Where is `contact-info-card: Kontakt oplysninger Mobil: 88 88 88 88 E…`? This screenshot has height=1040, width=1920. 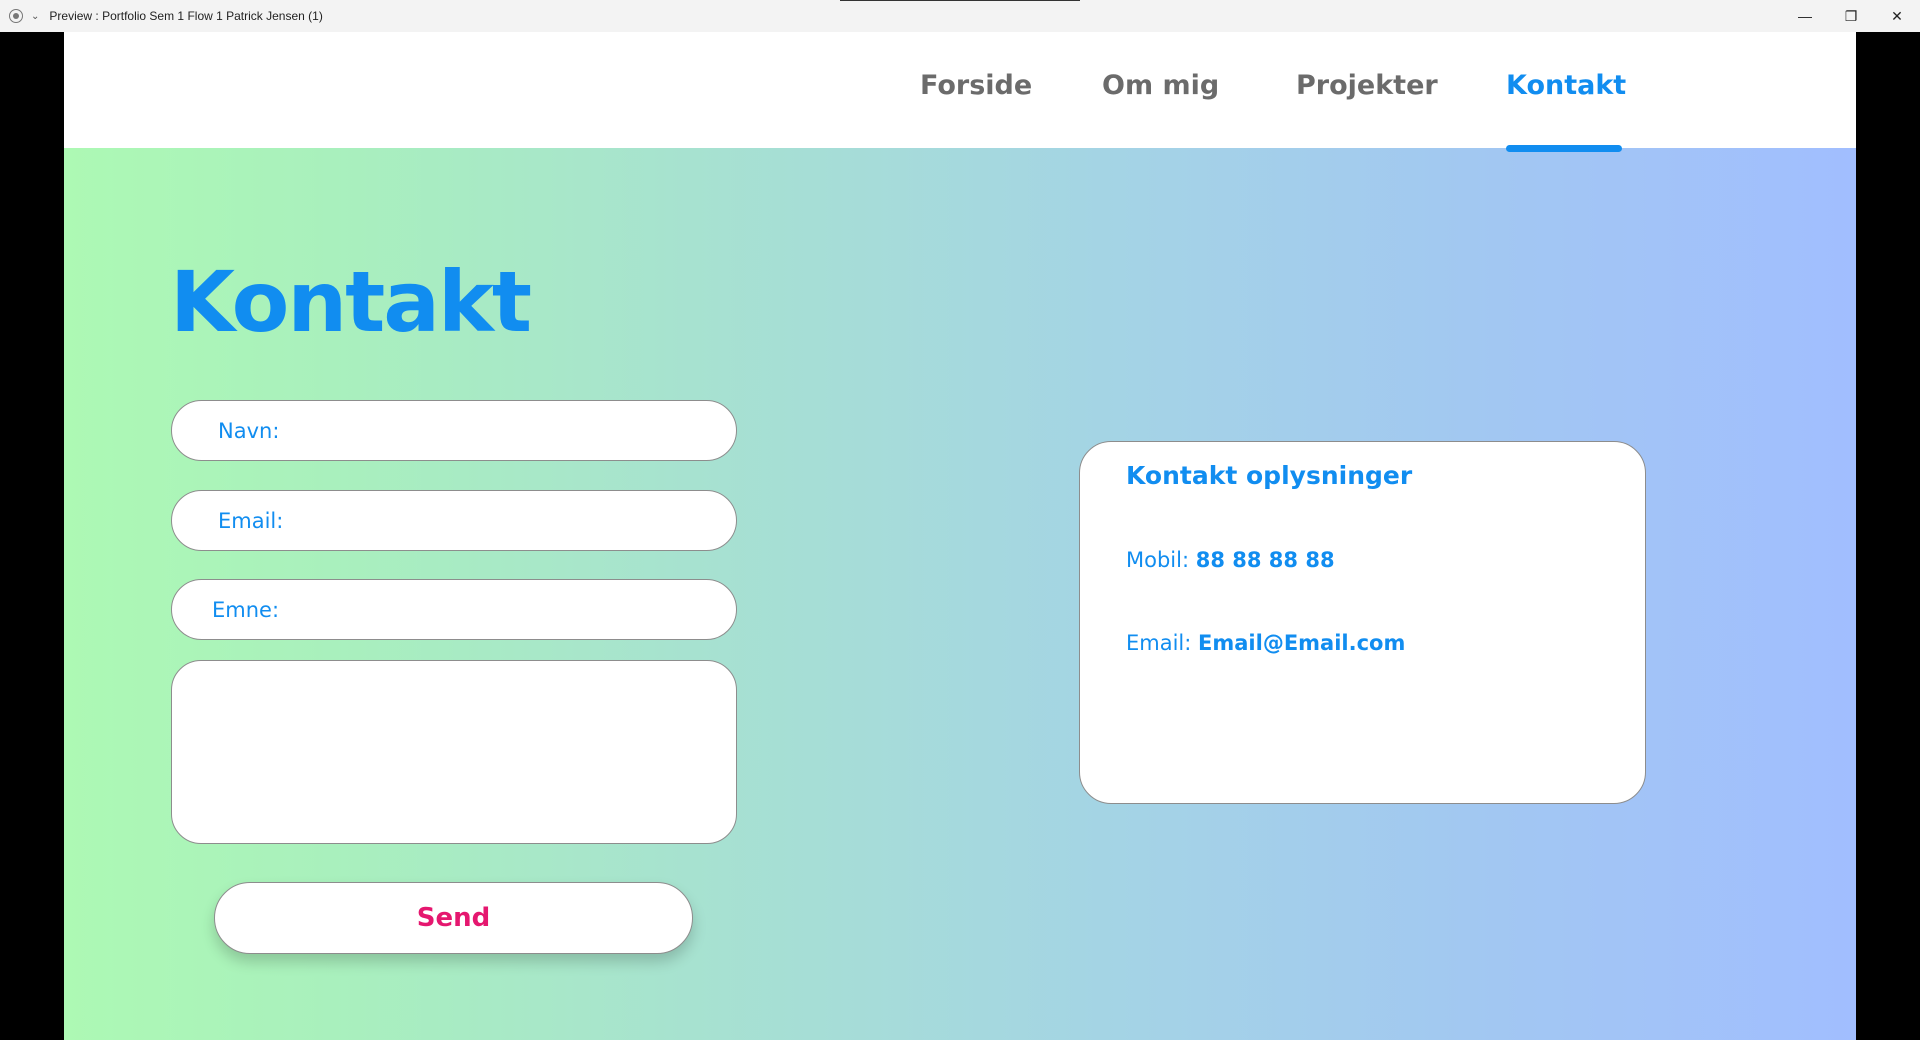 contact-info-card: Kontakt oplysninger Mobil: 88 88 88 88 E… is located at coordinates (1362, 622).